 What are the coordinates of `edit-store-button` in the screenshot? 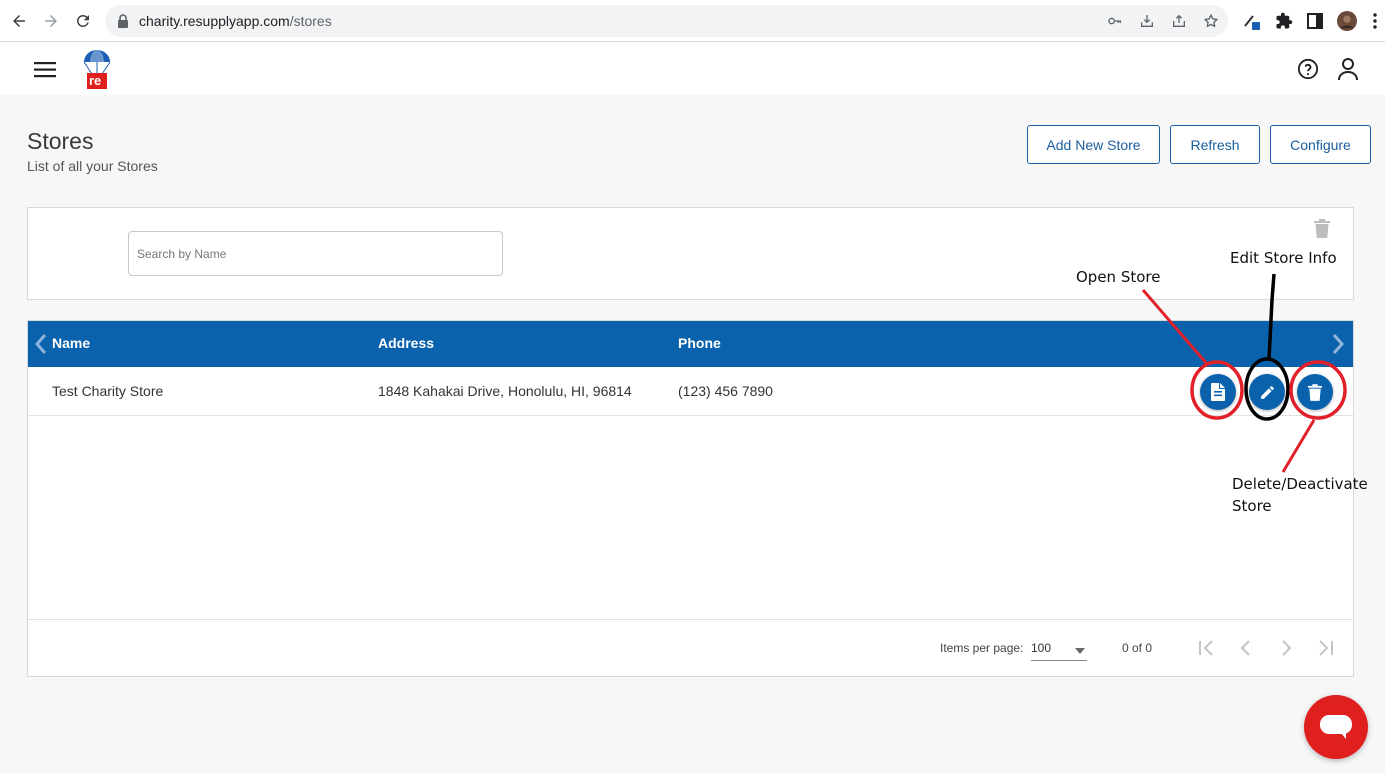 It's located at (1267, 392).